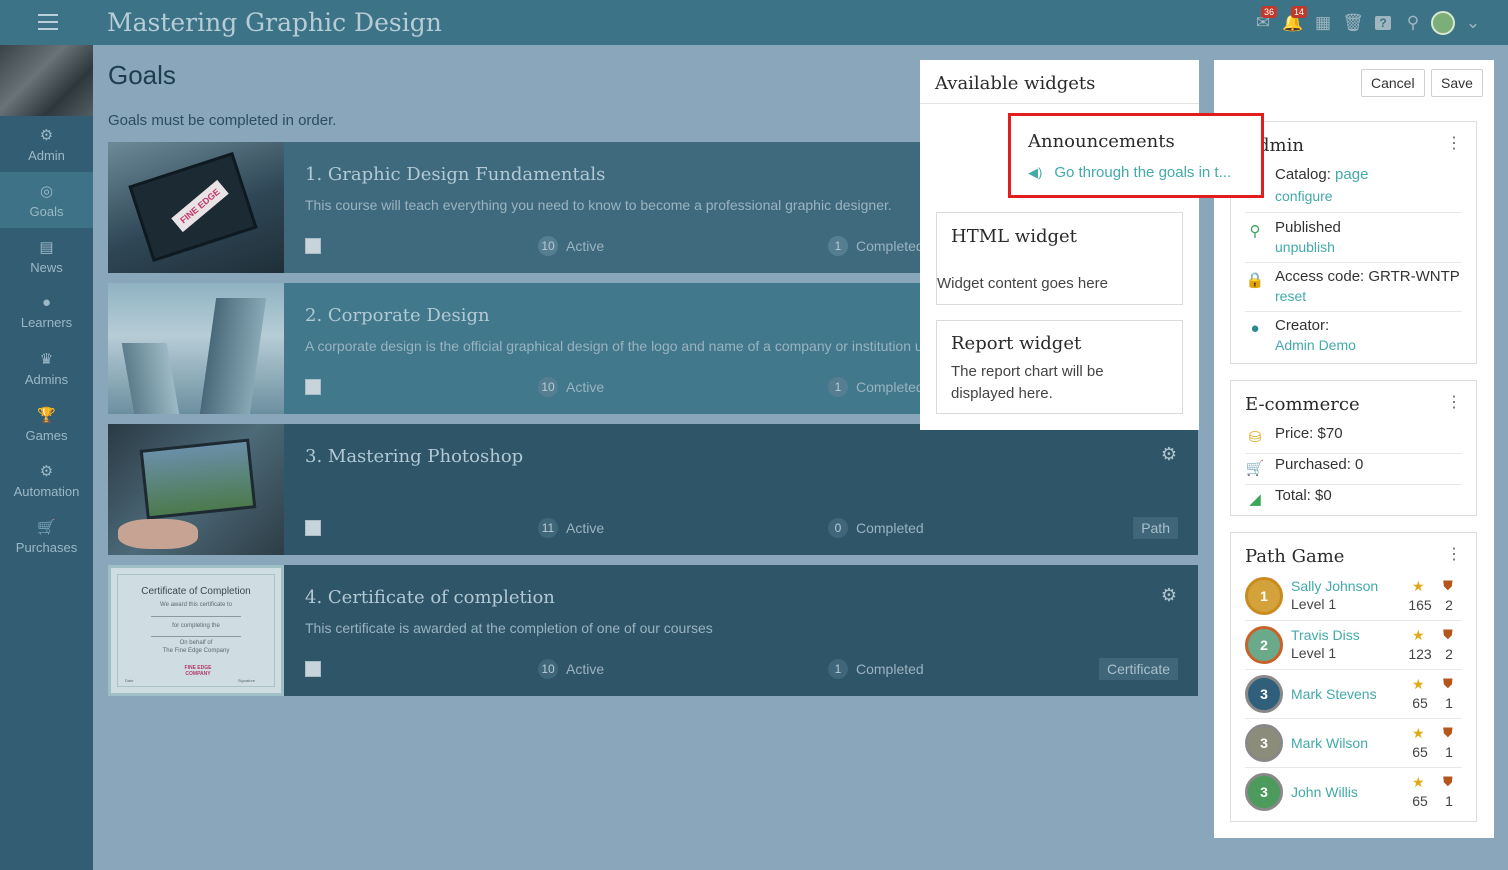 This screenshot has height=870, width=1508. I want to click on sidebar-item-admin: ⚙ Admin, so click(46, 144).